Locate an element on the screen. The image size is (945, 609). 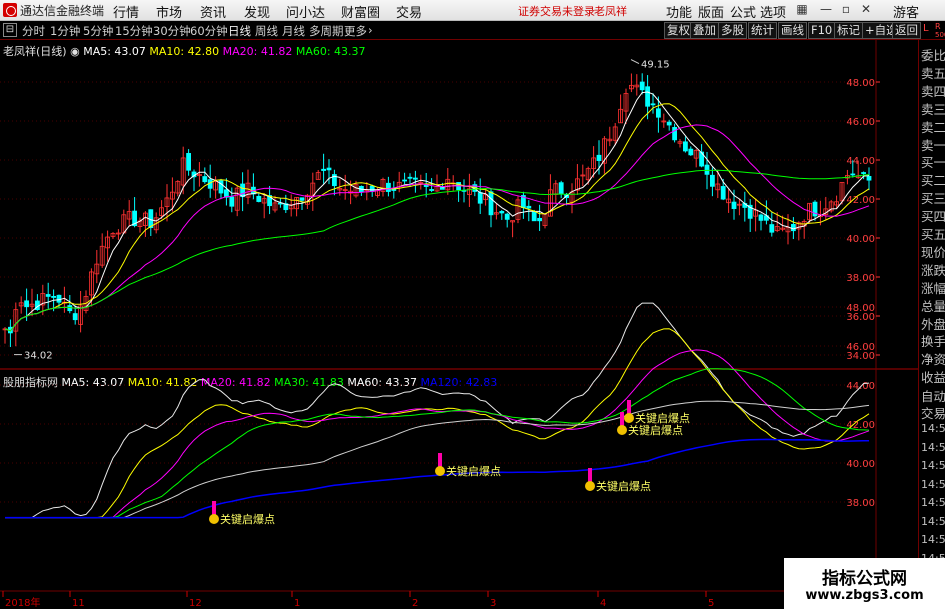
date-label-5: 3 is located at coordinates (493, 603).